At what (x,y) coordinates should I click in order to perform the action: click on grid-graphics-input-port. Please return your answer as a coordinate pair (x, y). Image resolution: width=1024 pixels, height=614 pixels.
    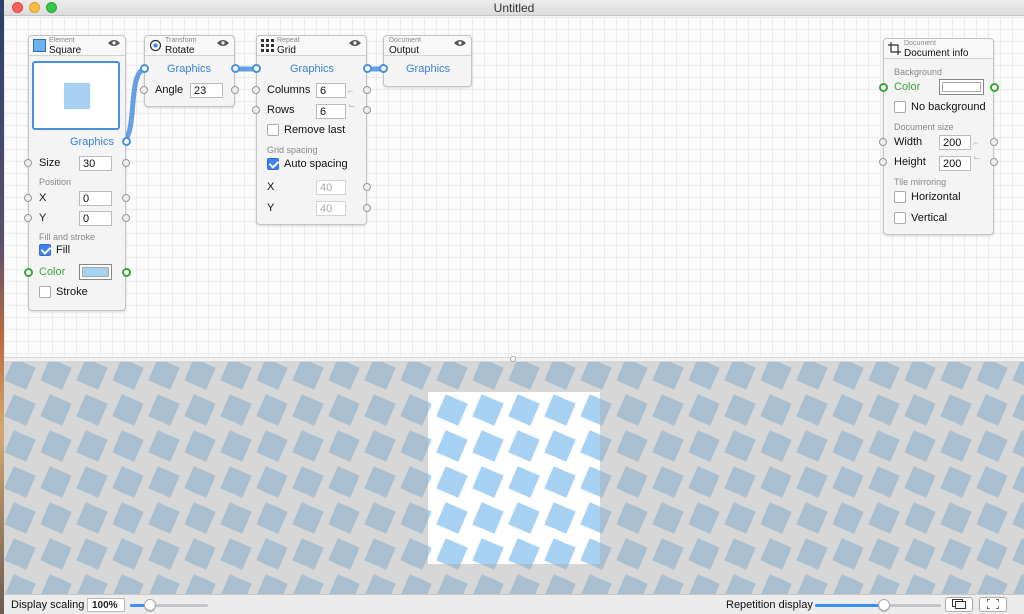
    Looking at the image, I should click on (256, 68).